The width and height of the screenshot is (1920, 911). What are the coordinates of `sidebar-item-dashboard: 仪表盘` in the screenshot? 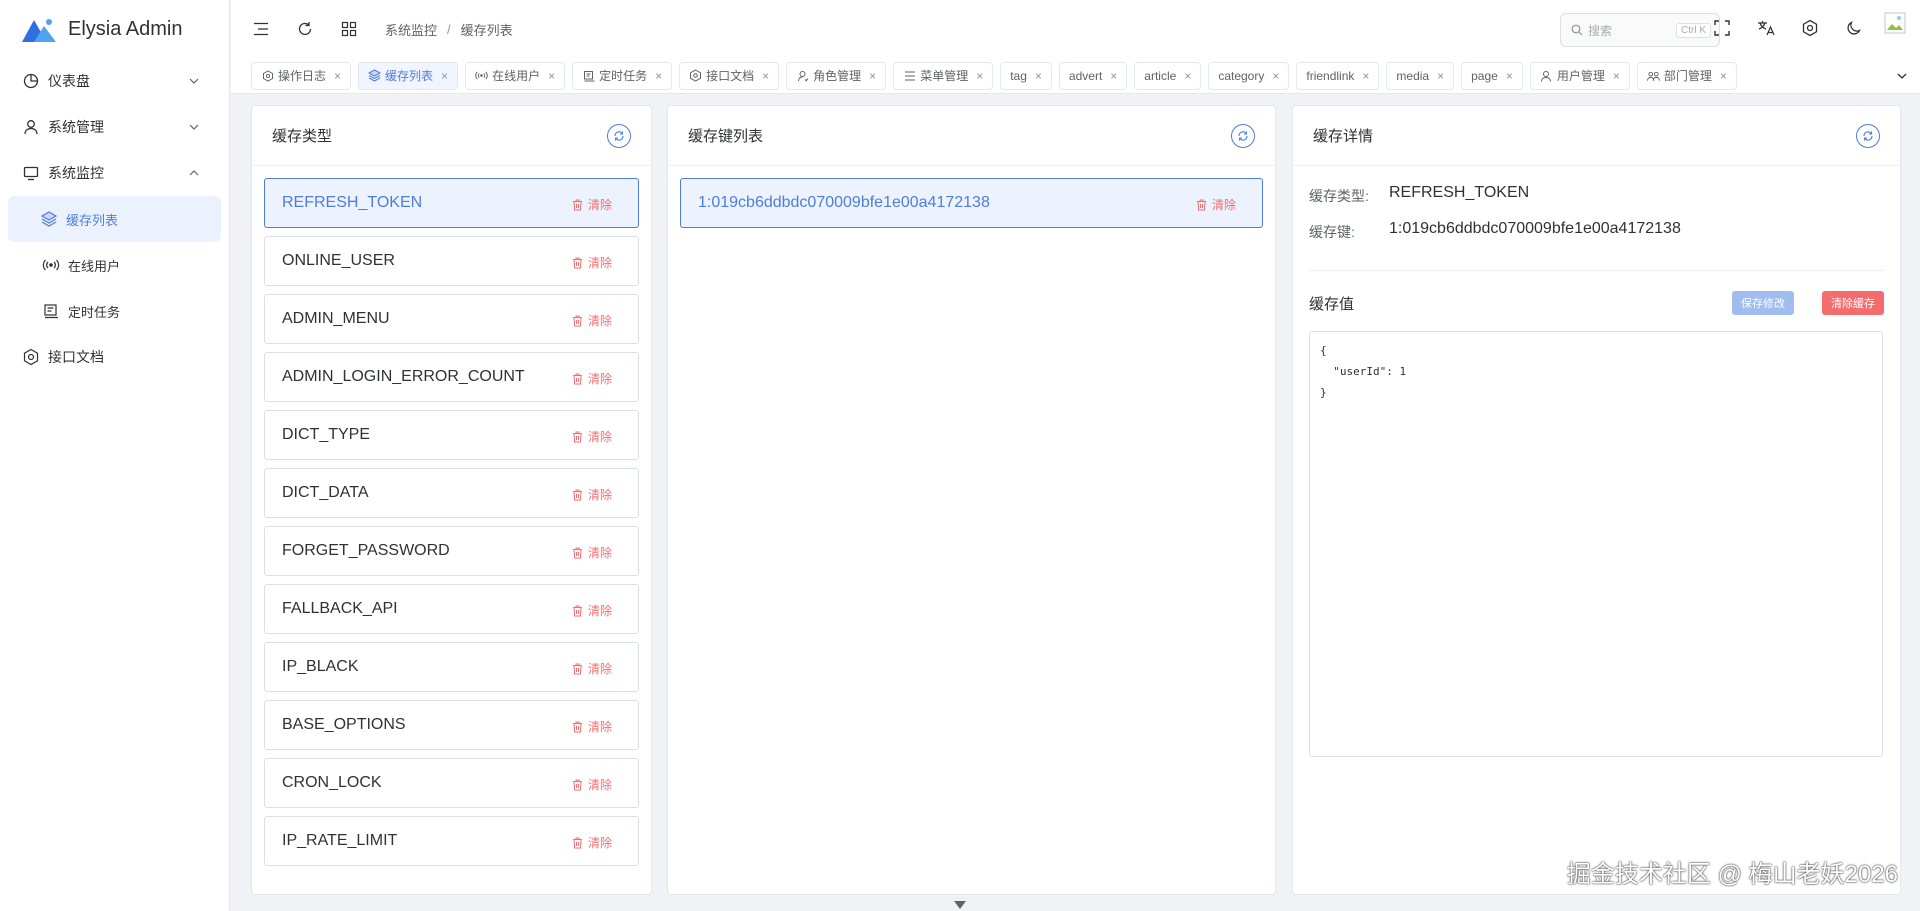 It's located at (114, 81).